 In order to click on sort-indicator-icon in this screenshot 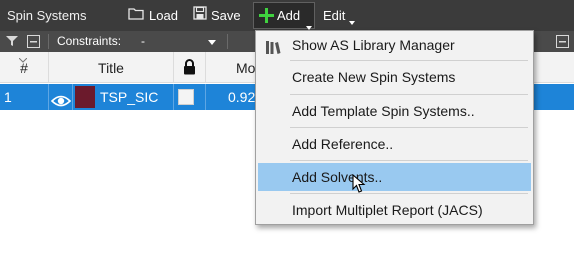, I will do `click(23, 57)`.